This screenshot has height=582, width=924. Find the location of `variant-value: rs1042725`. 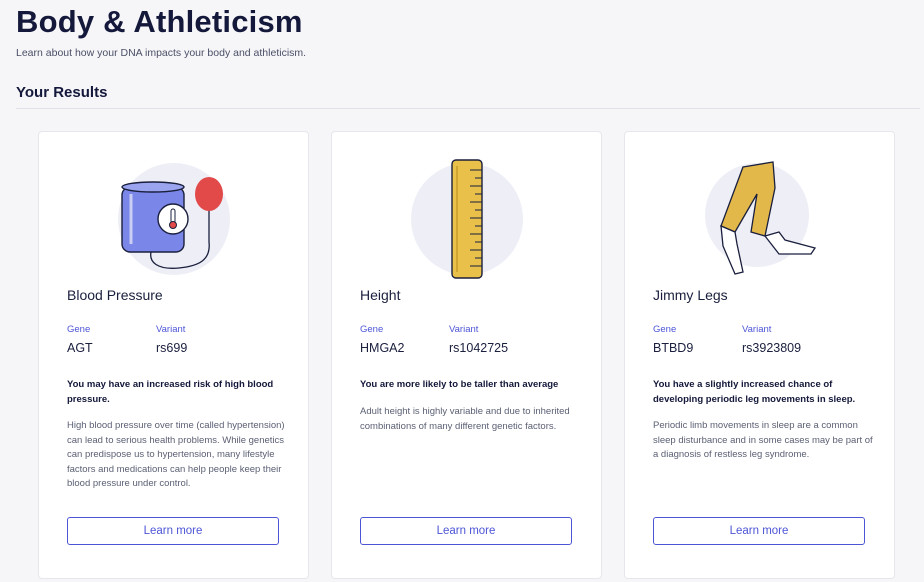

variant-value: rs1042725 is located at coordinates (479, 348).